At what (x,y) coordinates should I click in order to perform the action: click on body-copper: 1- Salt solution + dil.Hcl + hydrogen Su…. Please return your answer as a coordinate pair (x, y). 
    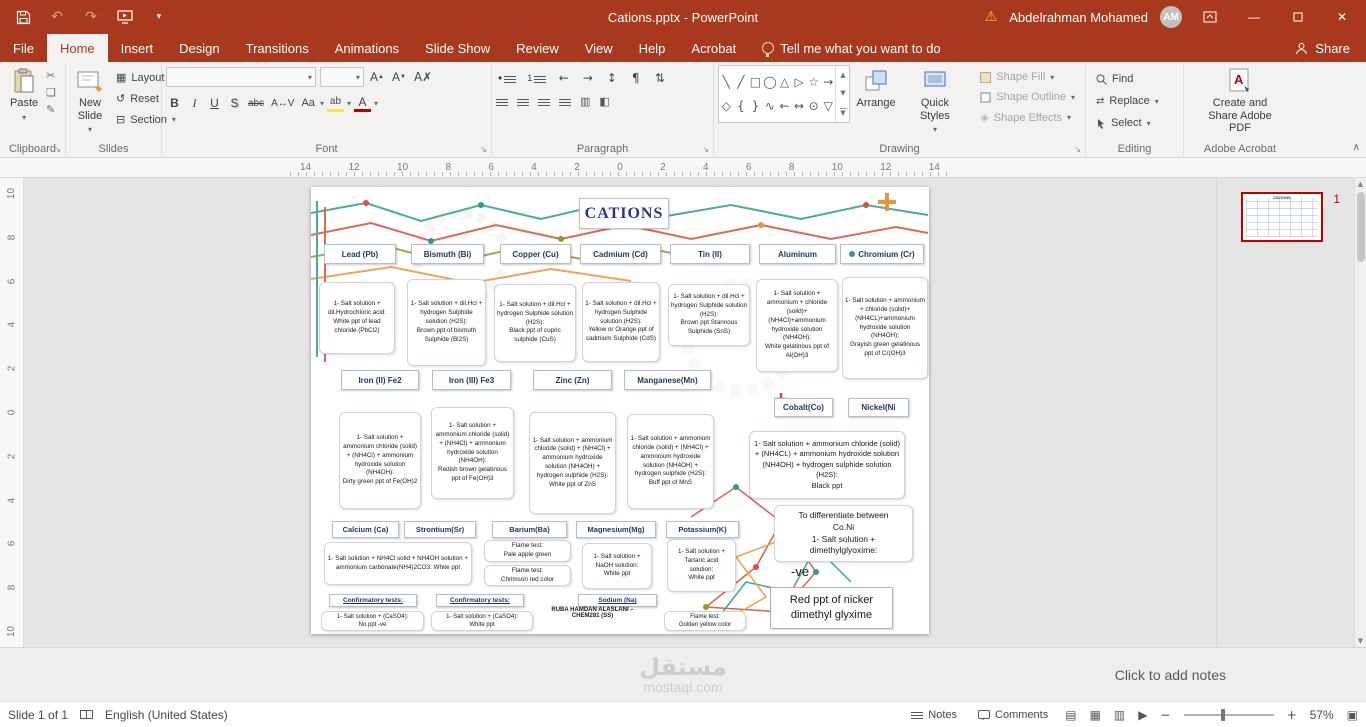
    Looking at the image, I should click on (535, 323).